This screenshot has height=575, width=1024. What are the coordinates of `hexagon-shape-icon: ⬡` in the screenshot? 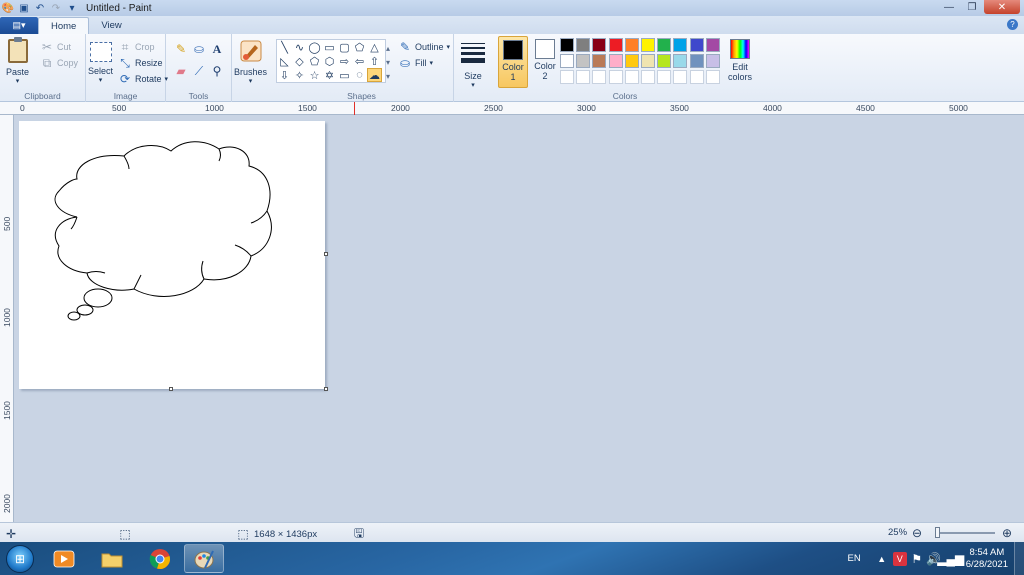 It's located at (329, 61).